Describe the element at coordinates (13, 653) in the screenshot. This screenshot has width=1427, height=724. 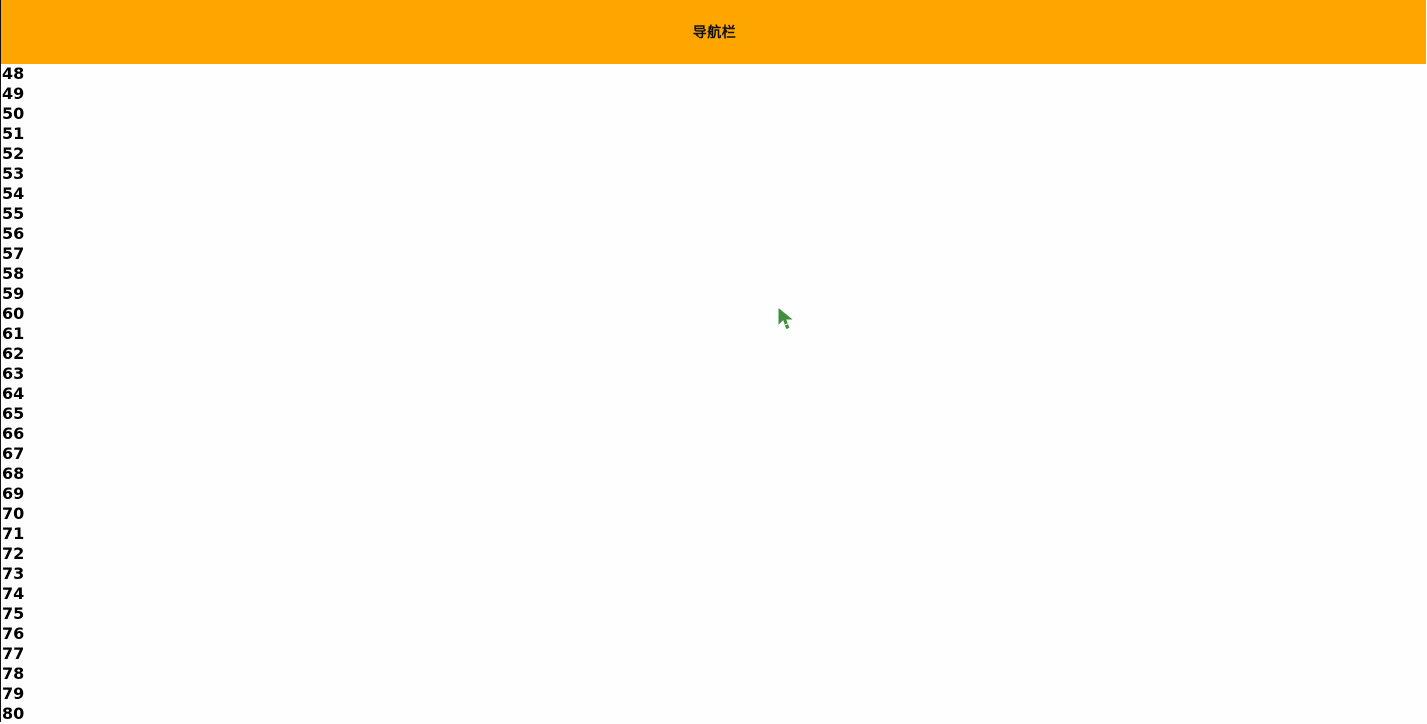
I see `list-item: 77` at that location.